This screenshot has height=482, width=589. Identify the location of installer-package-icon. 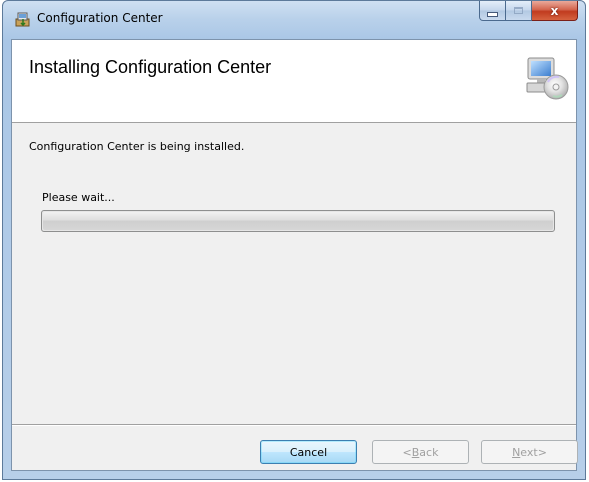
(23, 19).